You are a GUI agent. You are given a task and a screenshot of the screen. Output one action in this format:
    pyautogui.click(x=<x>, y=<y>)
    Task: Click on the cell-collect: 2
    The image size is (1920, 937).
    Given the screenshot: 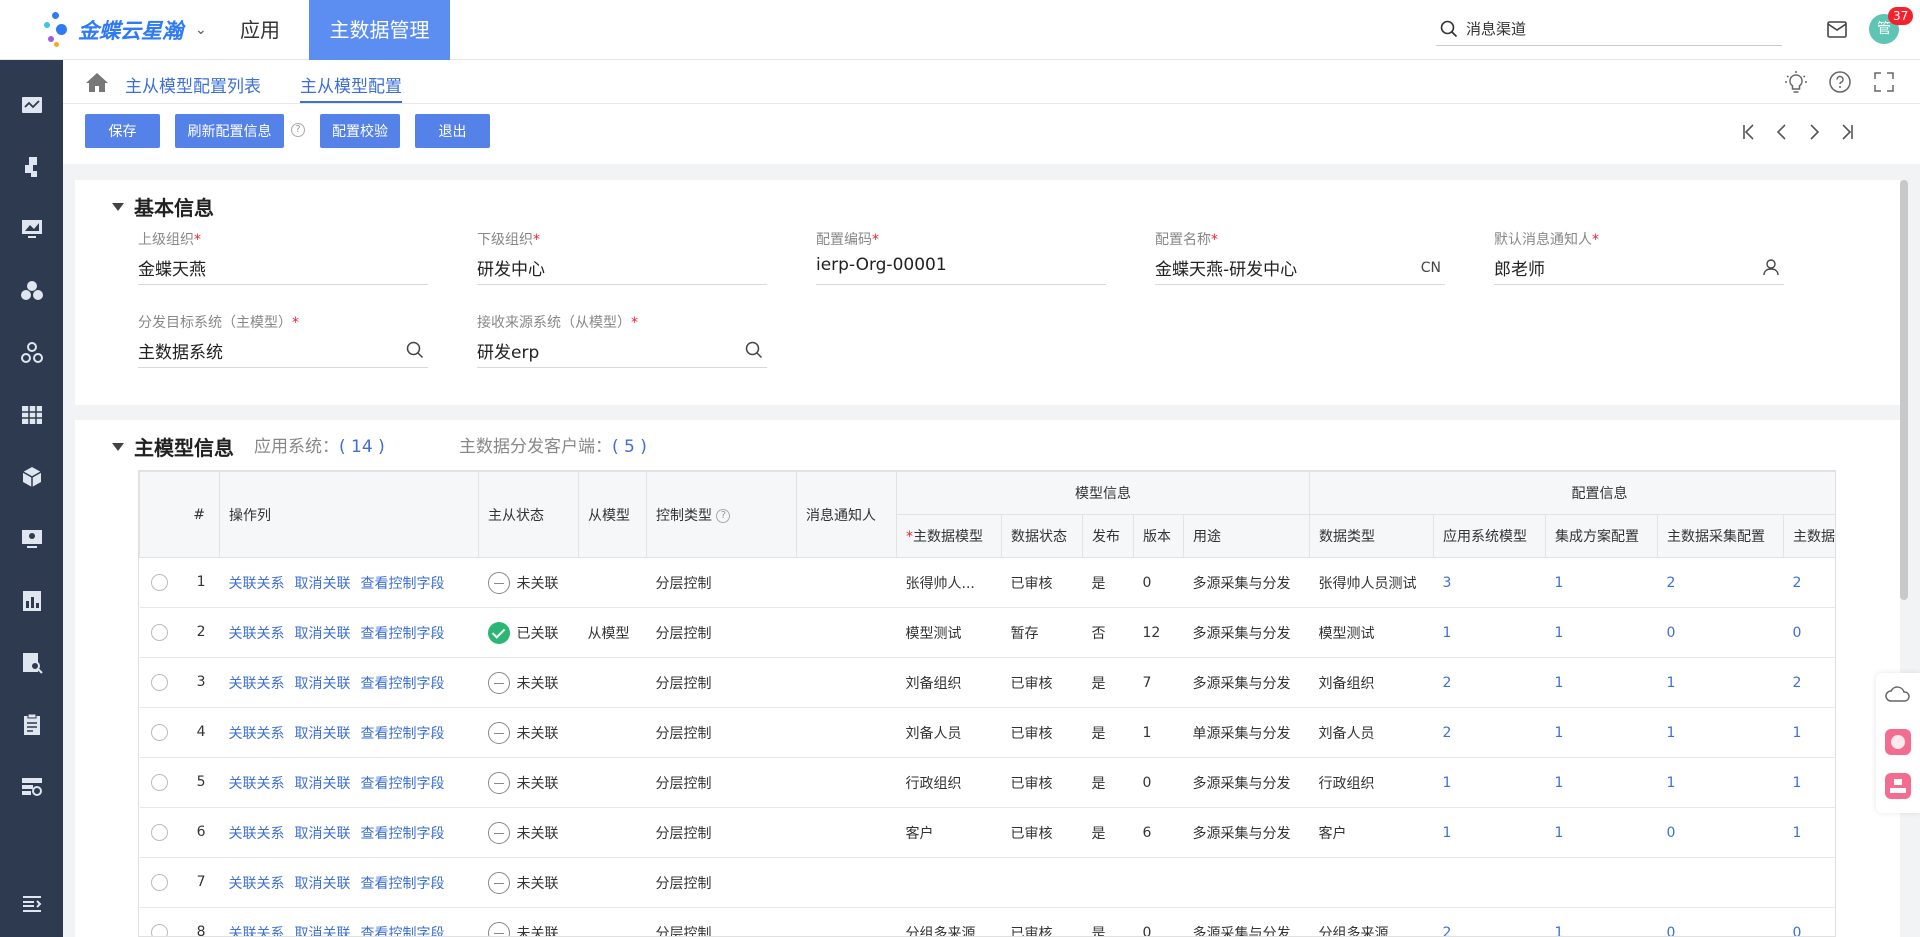 What is the action you would take?
    pyautogui.click(x=1720, y=582)
    